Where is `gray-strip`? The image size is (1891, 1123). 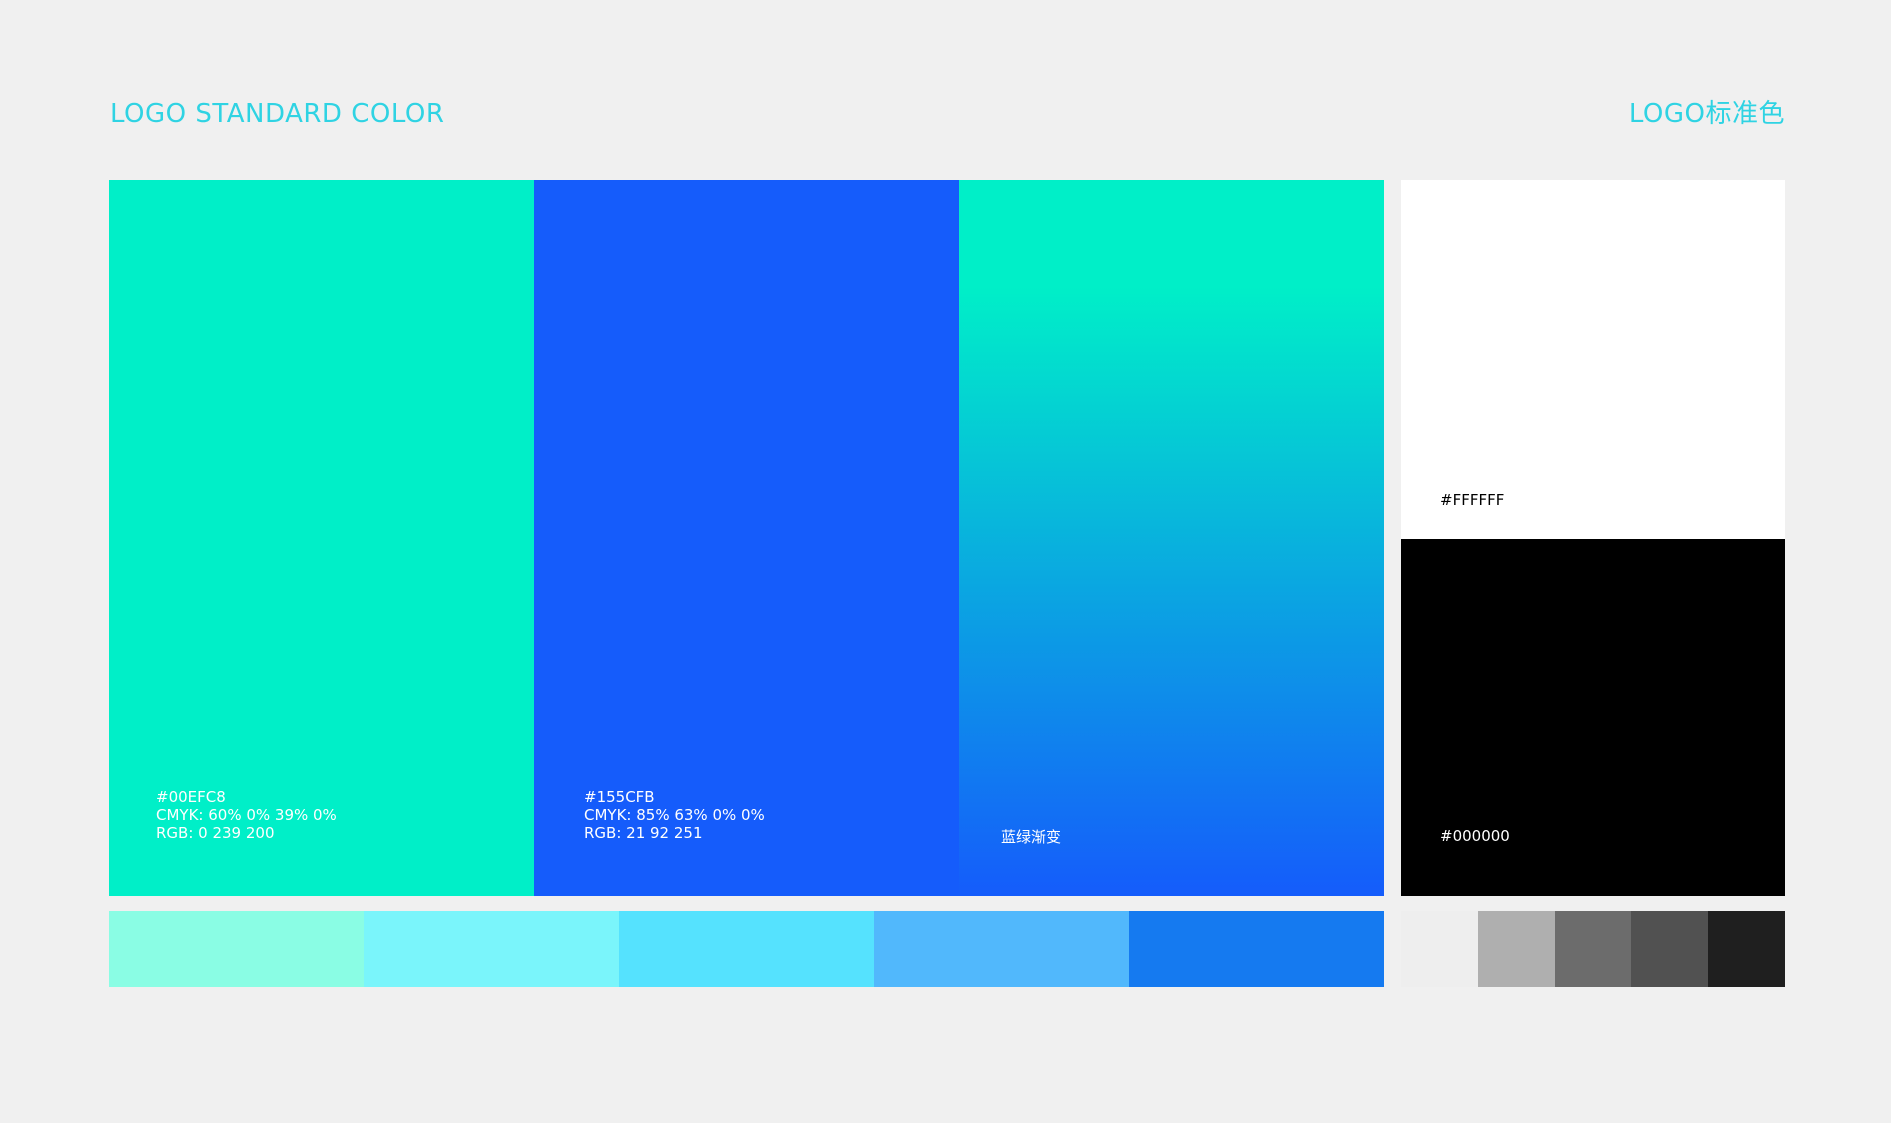
gray-strip is located at coordinates (1593, 949).